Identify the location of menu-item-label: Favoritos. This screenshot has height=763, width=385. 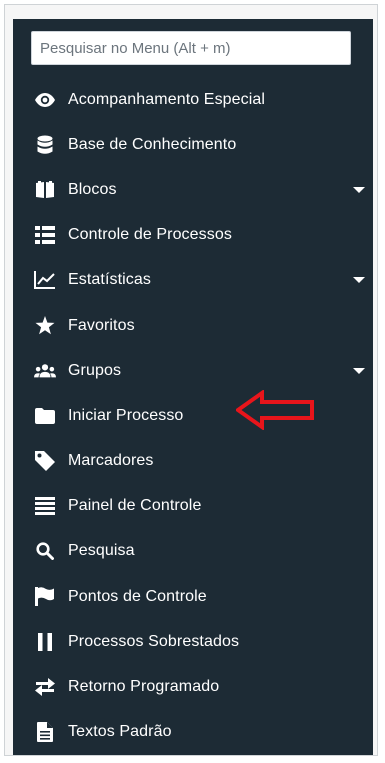
(101, 325).